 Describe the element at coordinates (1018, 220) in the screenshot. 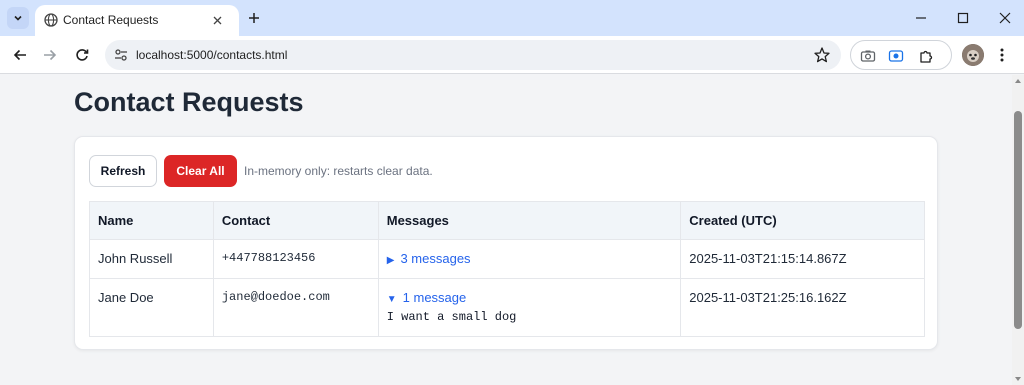

I see `scrollbar-thumb` at that location.